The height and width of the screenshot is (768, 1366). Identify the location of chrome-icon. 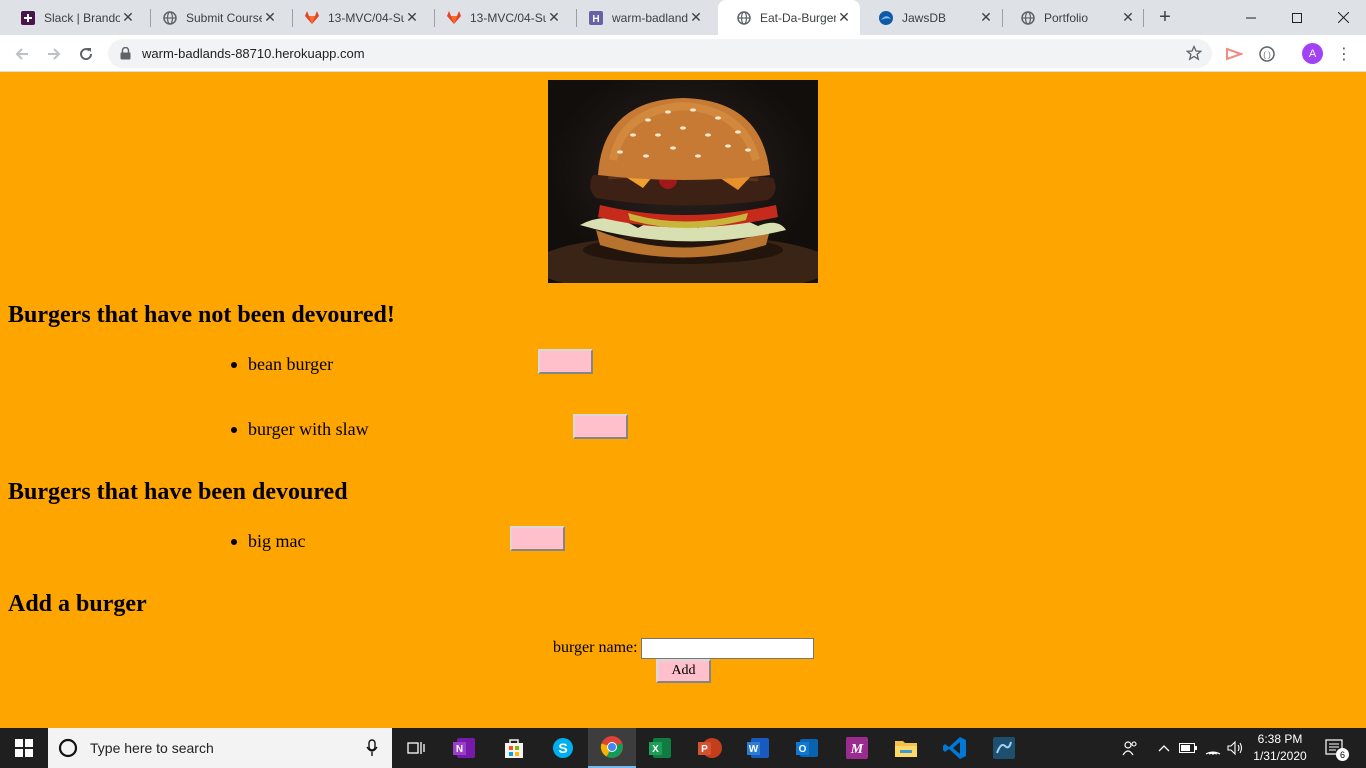
(612, 748).